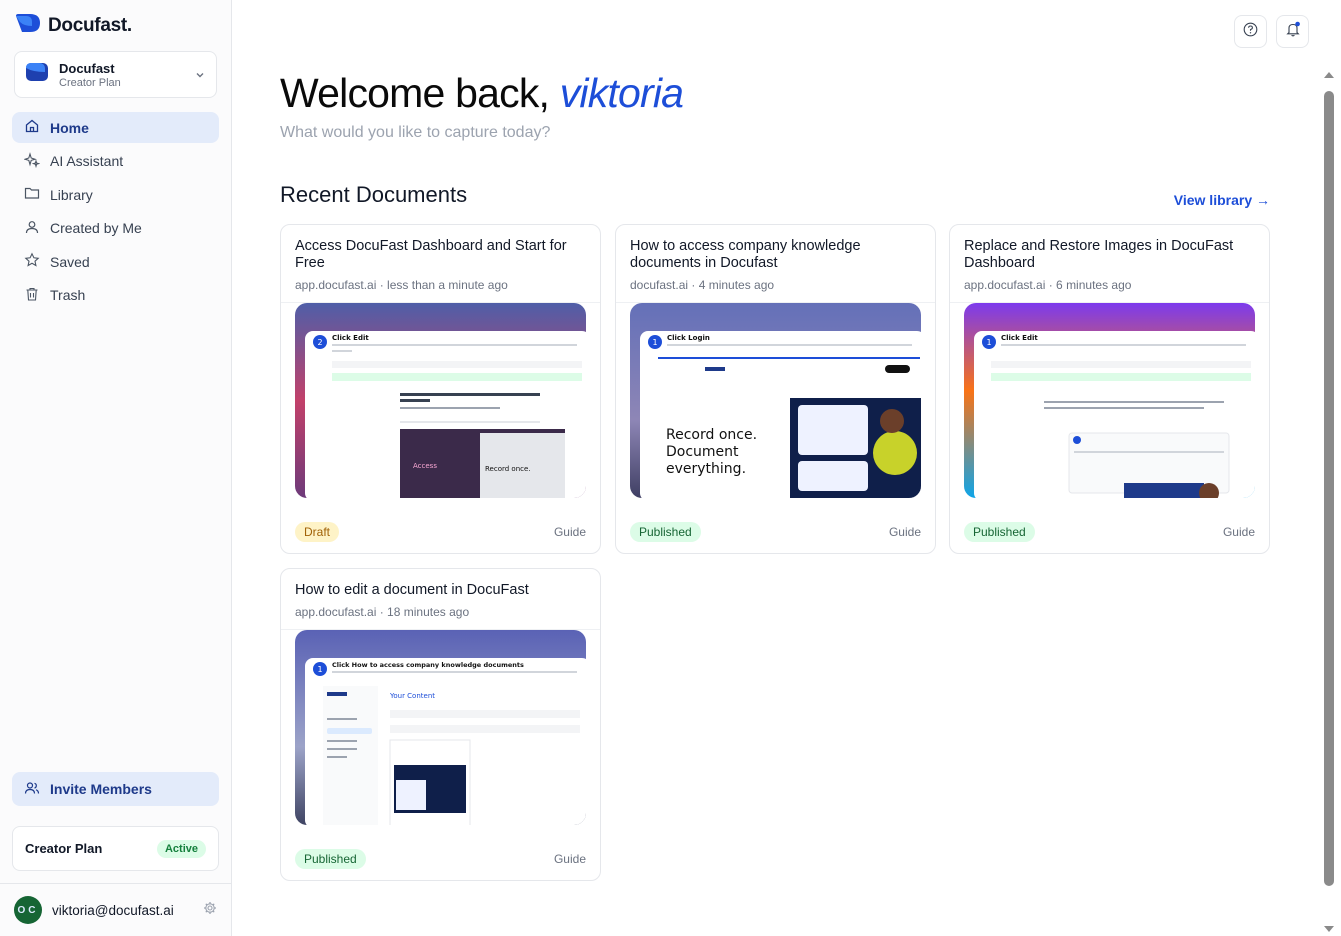 This screenshot has width=1341, height=936. I want to click on scrollbar-thumb, so click(1329, 488).